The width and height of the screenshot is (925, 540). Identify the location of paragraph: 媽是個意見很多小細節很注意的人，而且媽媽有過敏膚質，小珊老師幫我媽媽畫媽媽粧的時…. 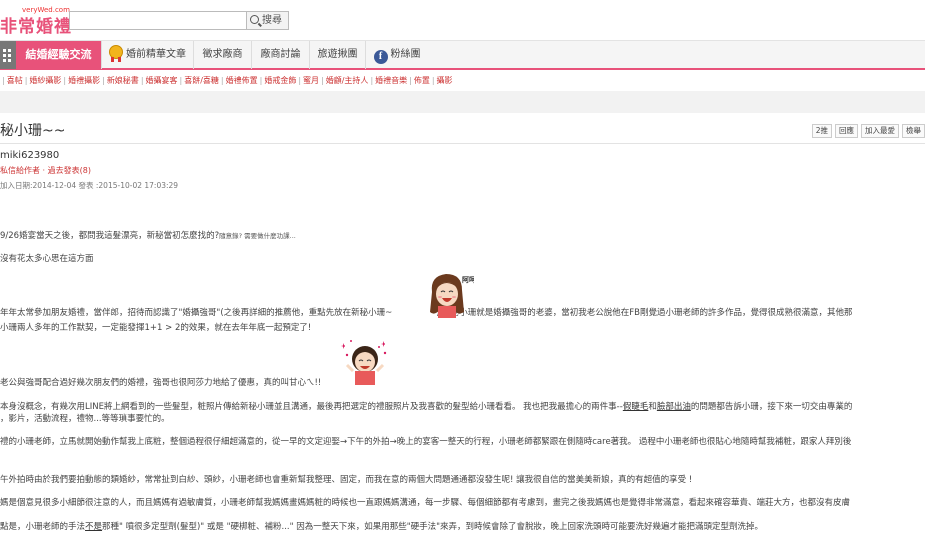
(425, 503).